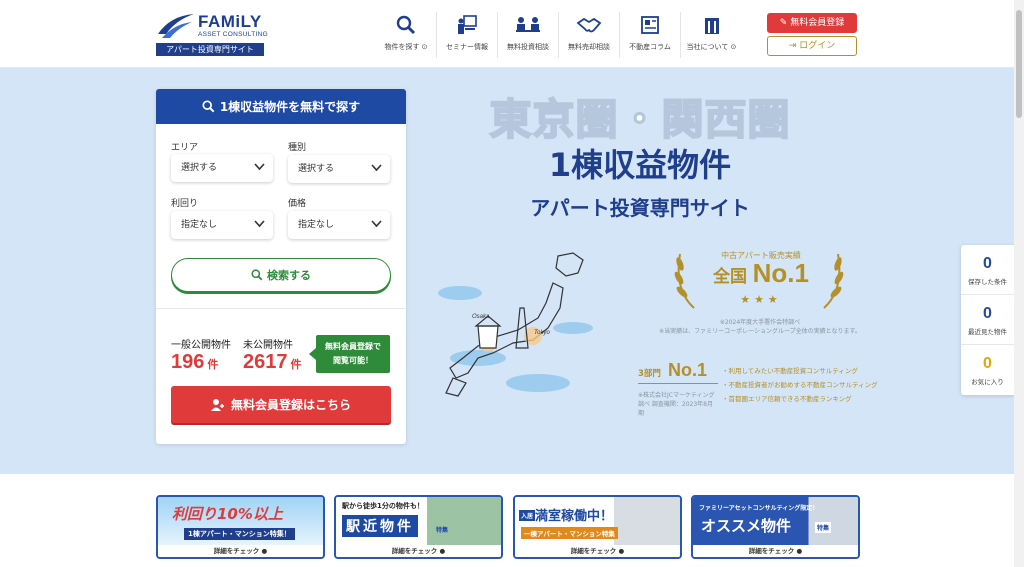 The width and height of the screenshot is (1024, 567). What do you see at coordinates (265, 362) in the screenshot?
I see `private-count-value: 2617` at bounding box center [265, 362].